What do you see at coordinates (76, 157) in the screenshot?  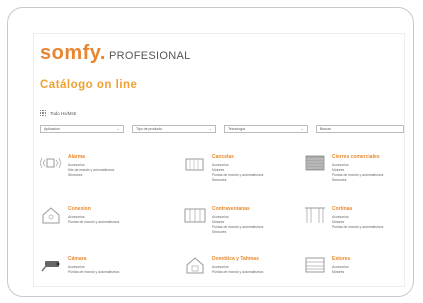 I see `category-name: Alarma` at bounding box center [76, 157].